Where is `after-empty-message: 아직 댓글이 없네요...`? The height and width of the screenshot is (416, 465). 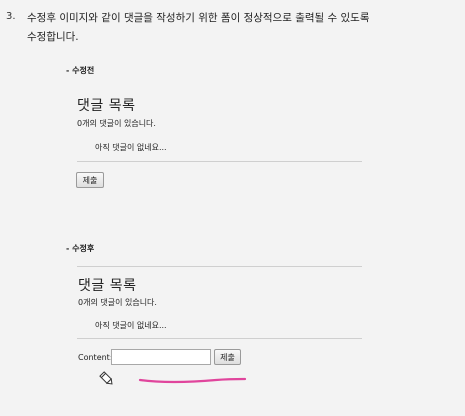 after-empty-message: 아직 댓글이 없네요... is located at coordinates (131, 325).